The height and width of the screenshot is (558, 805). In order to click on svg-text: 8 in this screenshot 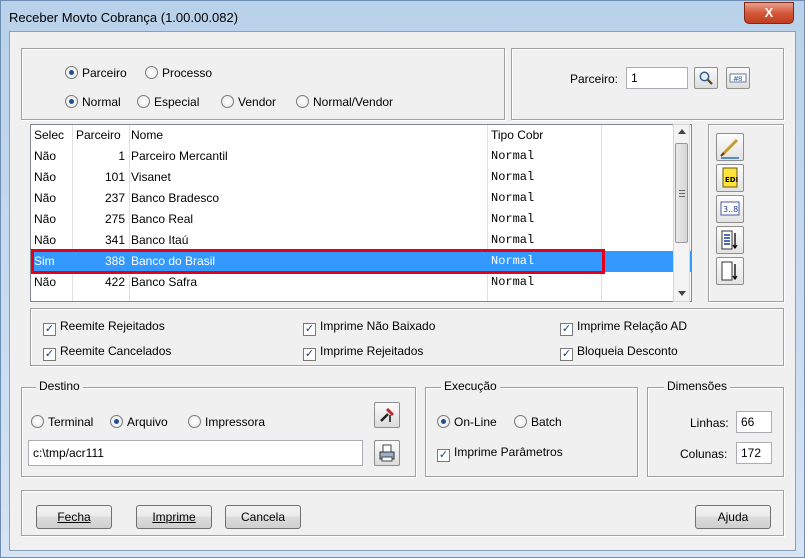, I will do `click(740, 79)`.